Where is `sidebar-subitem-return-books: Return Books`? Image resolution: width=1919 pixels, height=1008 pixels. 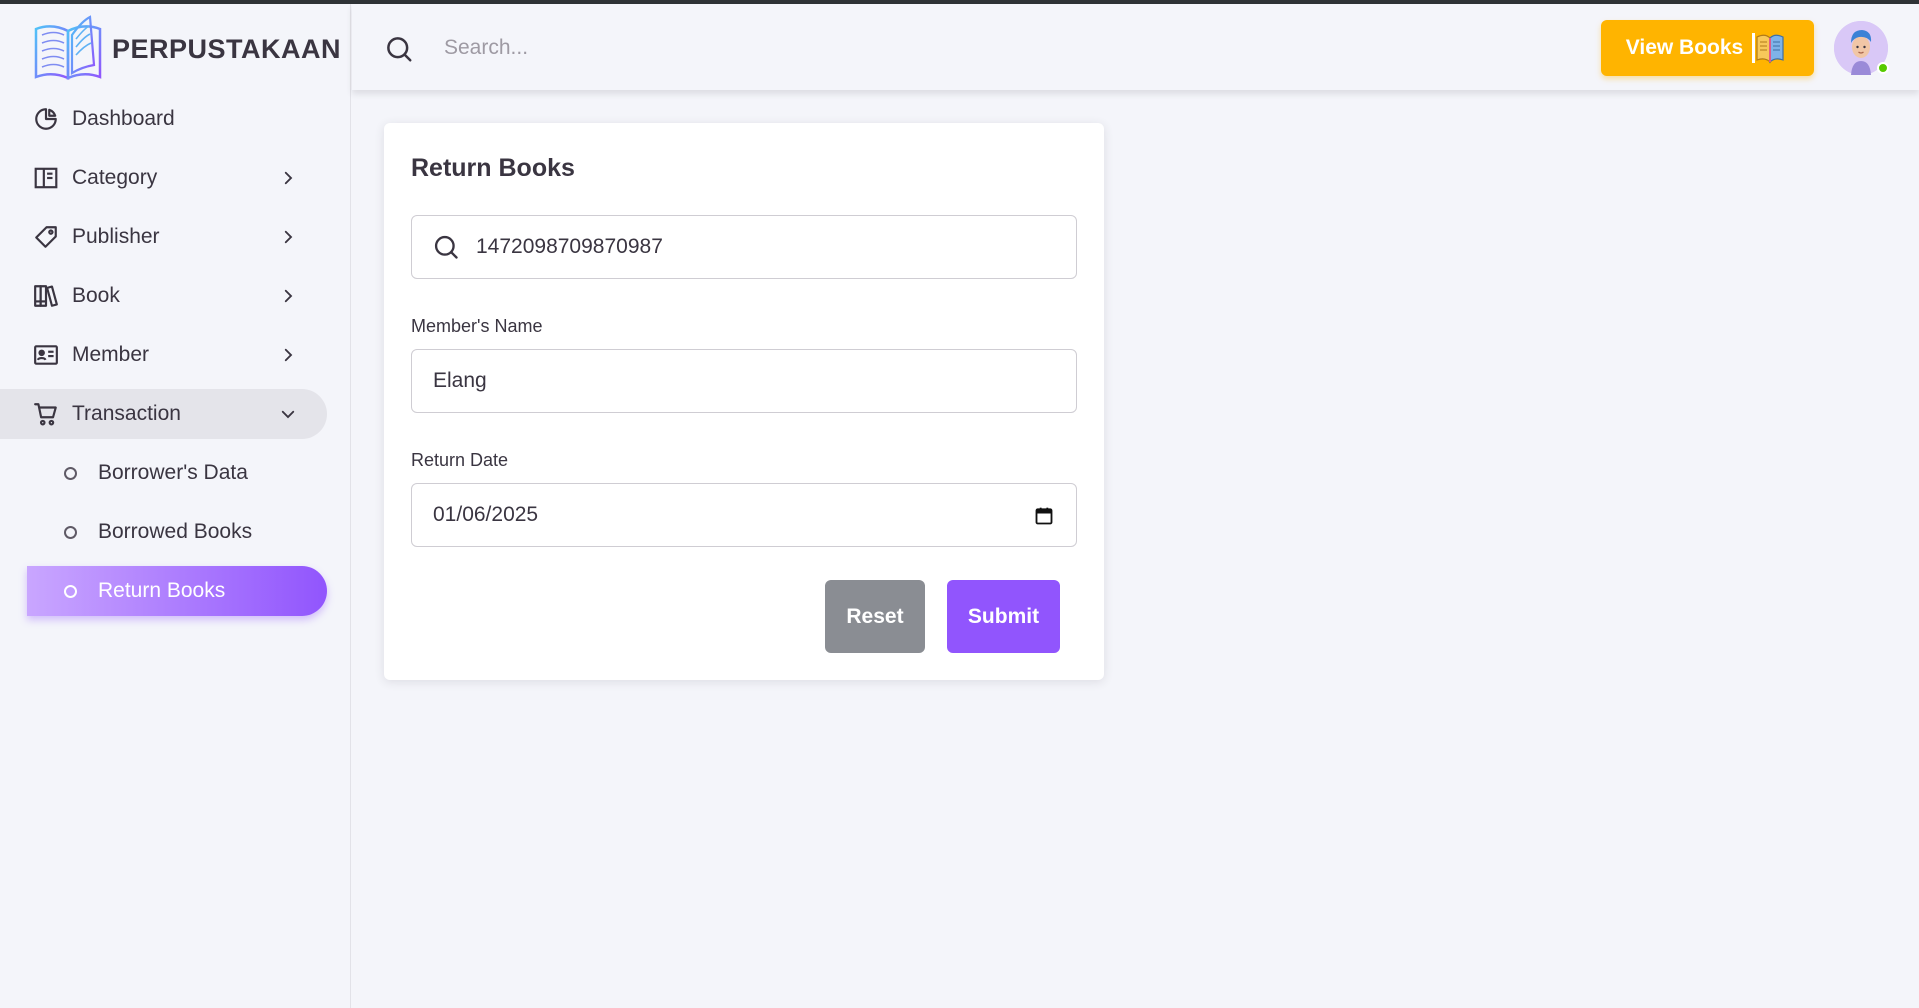
sidebar-subitem-return-books: Return Books is located at coordinates (177, 591).